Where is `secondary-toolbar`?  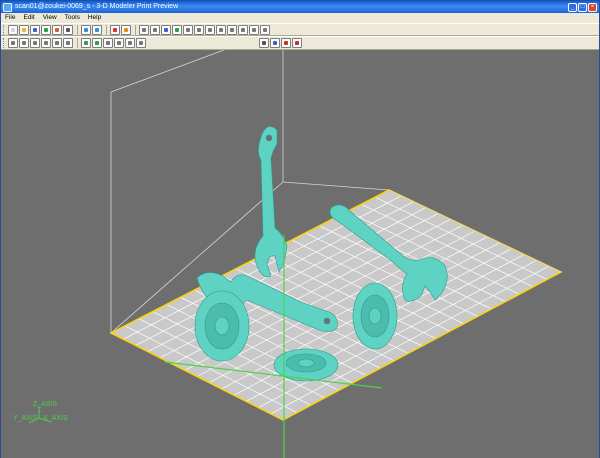
secondary-toolbar is located at coordinates (300, 43).